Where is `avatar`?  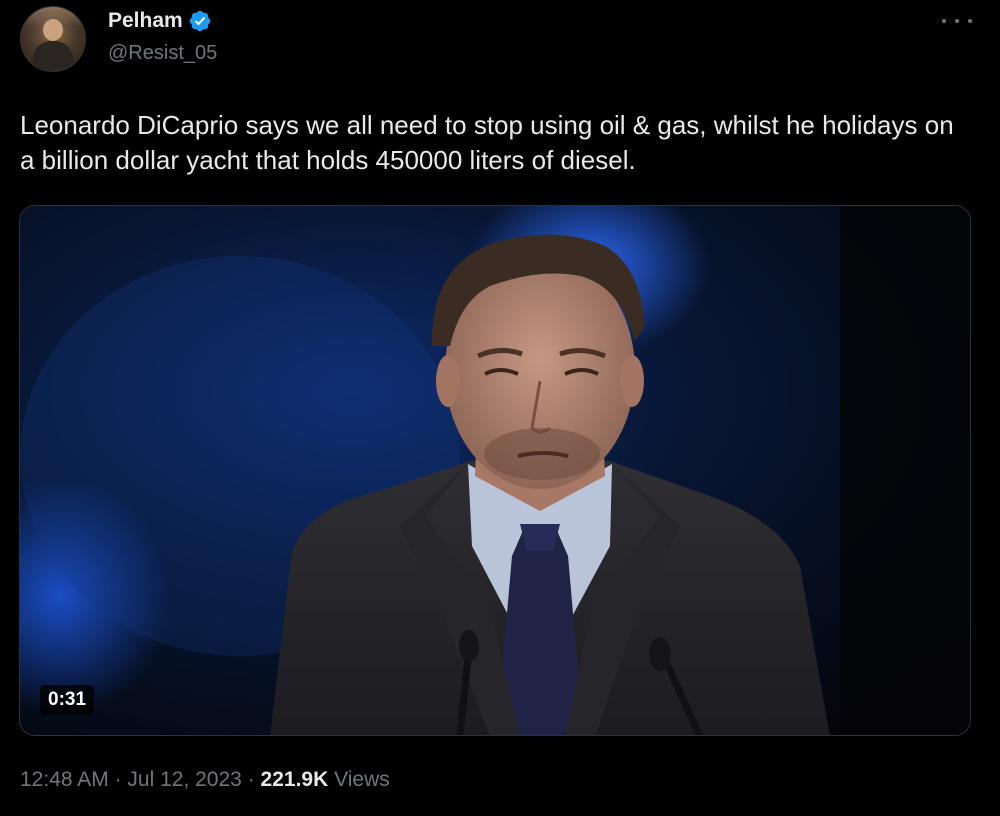
avatar is located at coordinates (53, 39).